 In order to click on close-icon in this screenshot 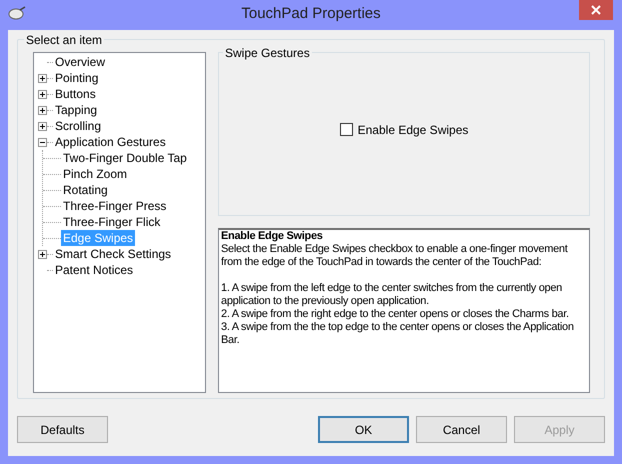, I will do `click(596, 10)`.